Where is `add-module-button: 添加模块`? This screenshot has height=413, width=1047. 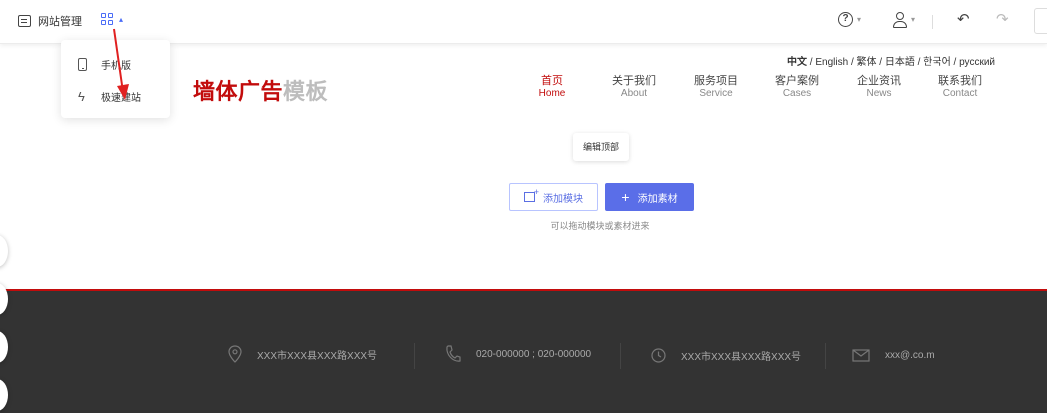
add-module-button: 添加模块 is located at coordinates (553, 197).